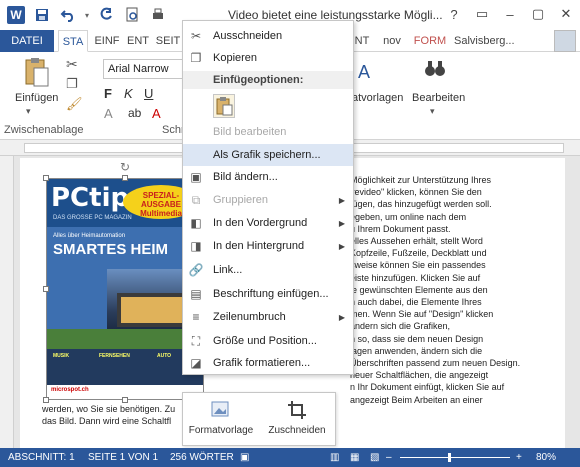 Image resolution: width=580 pixels, height=467 pixels. What do you see at coordinates (108, 409) in the screenshot?
I see `text-line: werden, wo Sie sie benötigen. Zu` at bounding box center [108, 409].